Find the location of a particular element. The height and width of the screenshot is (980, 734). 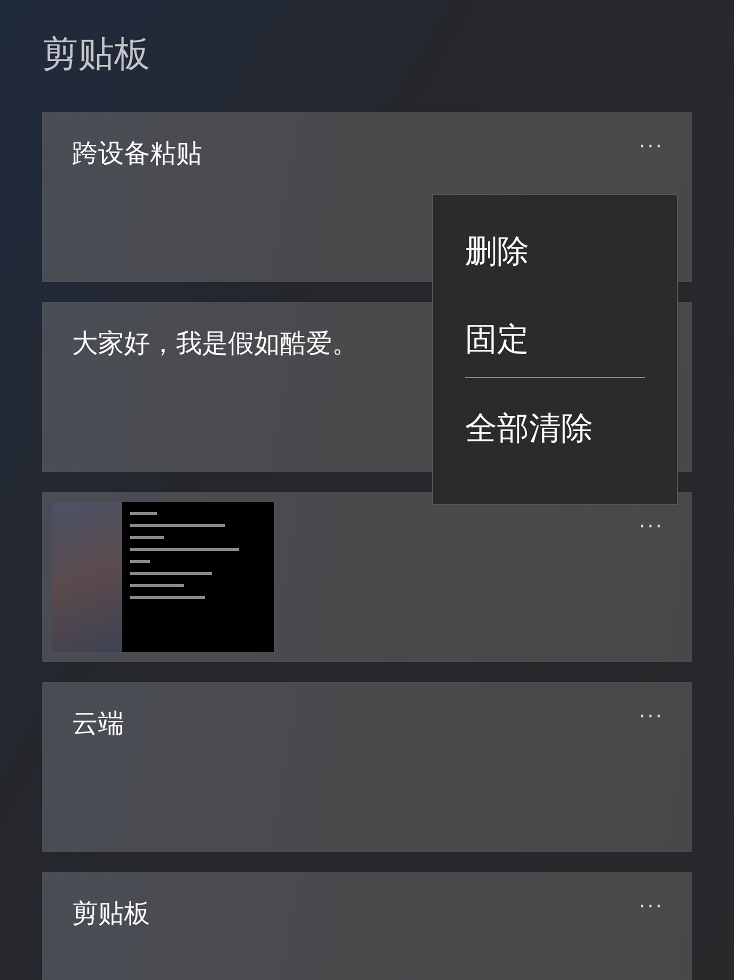

clip-text: 大家好，我是假如酷爱。 is located at coordinates (215, 344).